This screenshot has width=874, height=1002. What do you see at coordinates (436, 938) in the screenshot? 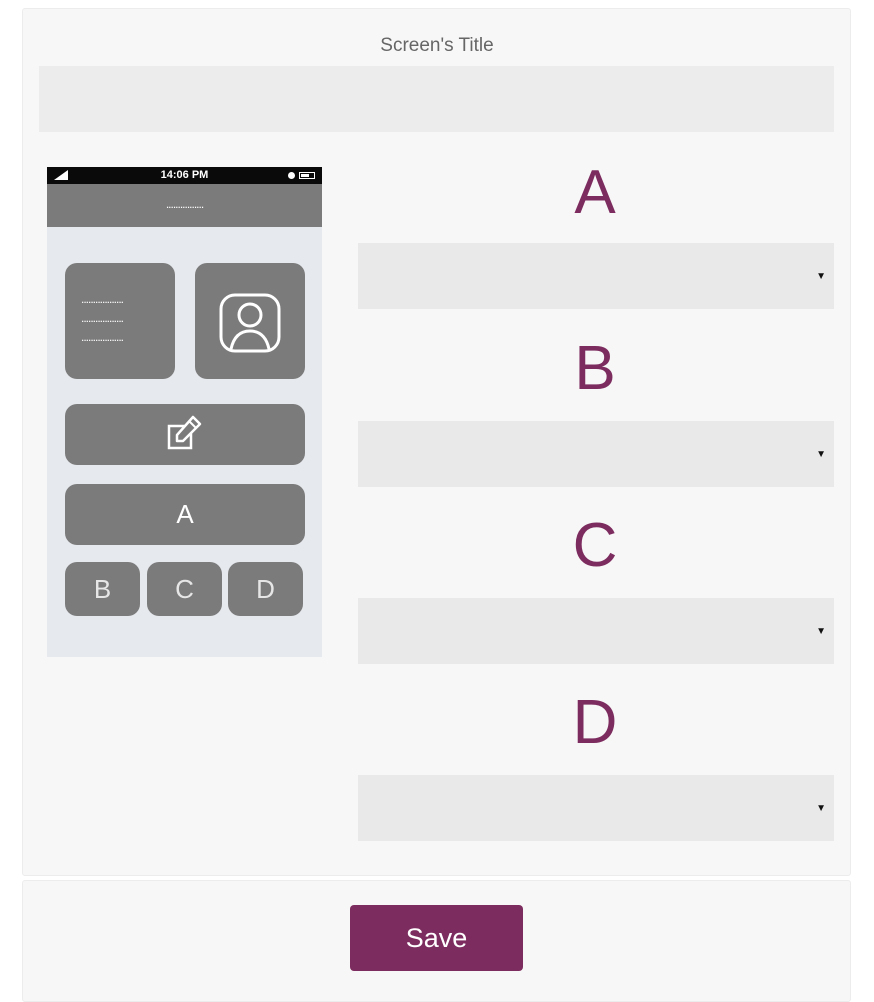
I see `save-button: Save` at bounding box center [436, 938].